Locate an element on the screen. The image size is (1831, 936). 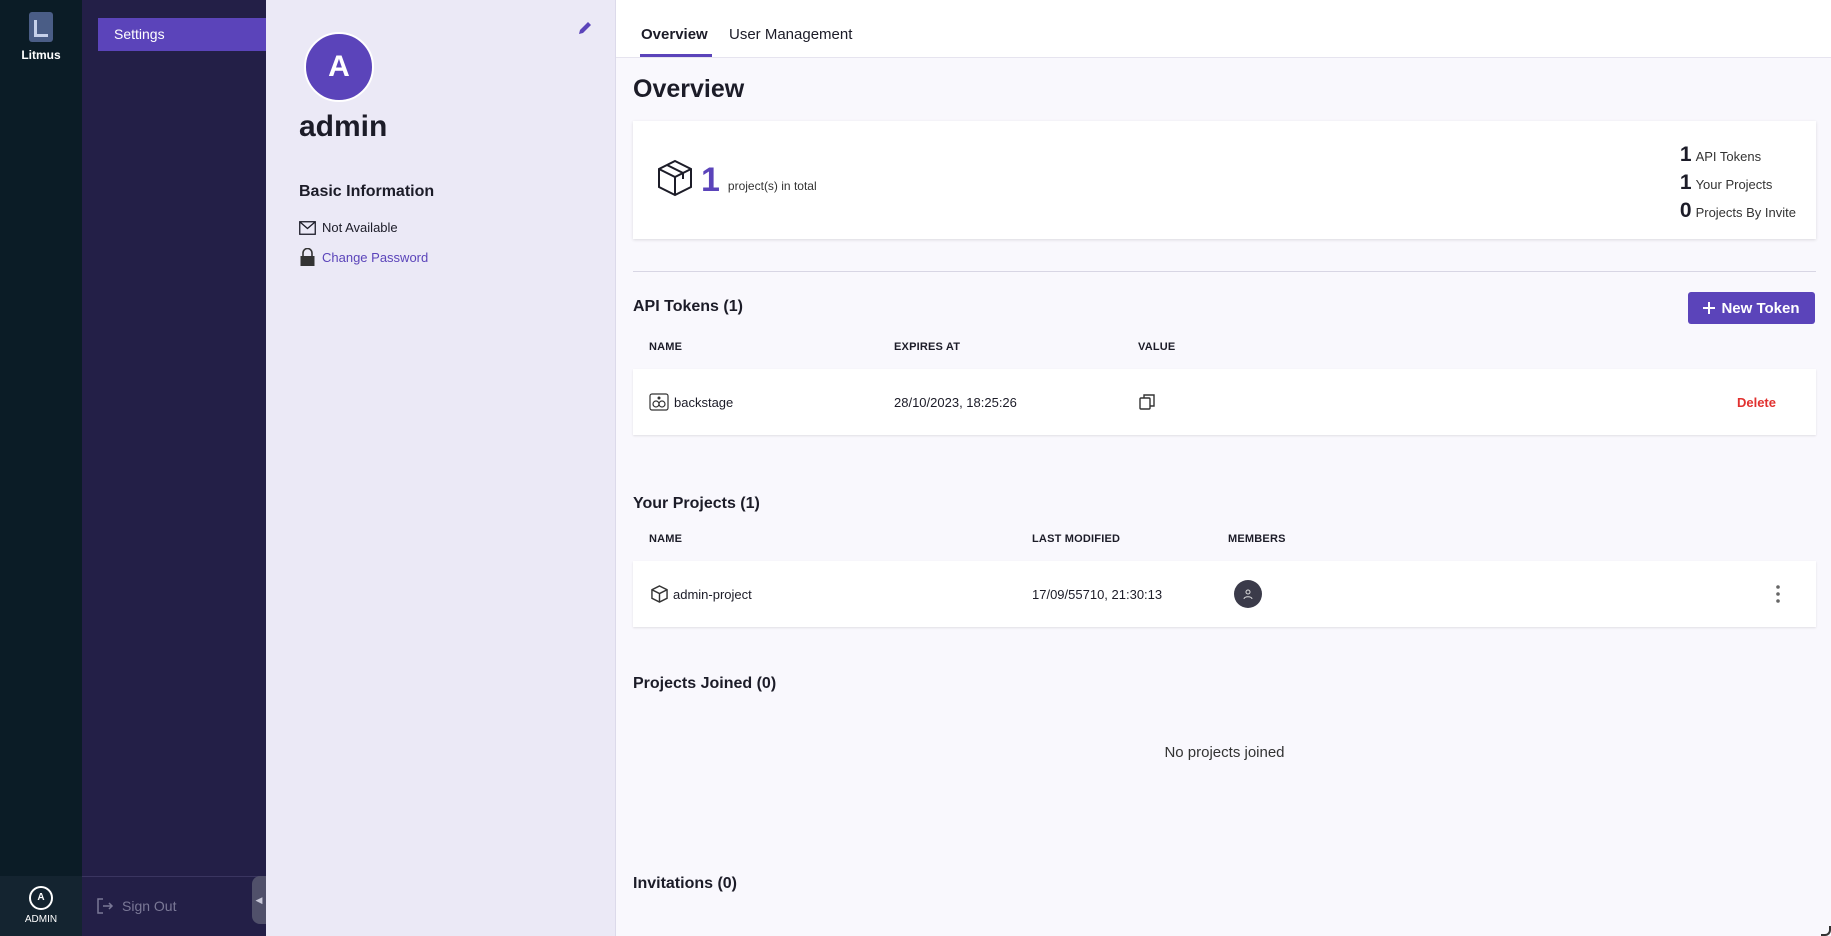
table-row: backstage 28/10/2023, 18:25:26 Delete is located at coordinates (1224, 402).